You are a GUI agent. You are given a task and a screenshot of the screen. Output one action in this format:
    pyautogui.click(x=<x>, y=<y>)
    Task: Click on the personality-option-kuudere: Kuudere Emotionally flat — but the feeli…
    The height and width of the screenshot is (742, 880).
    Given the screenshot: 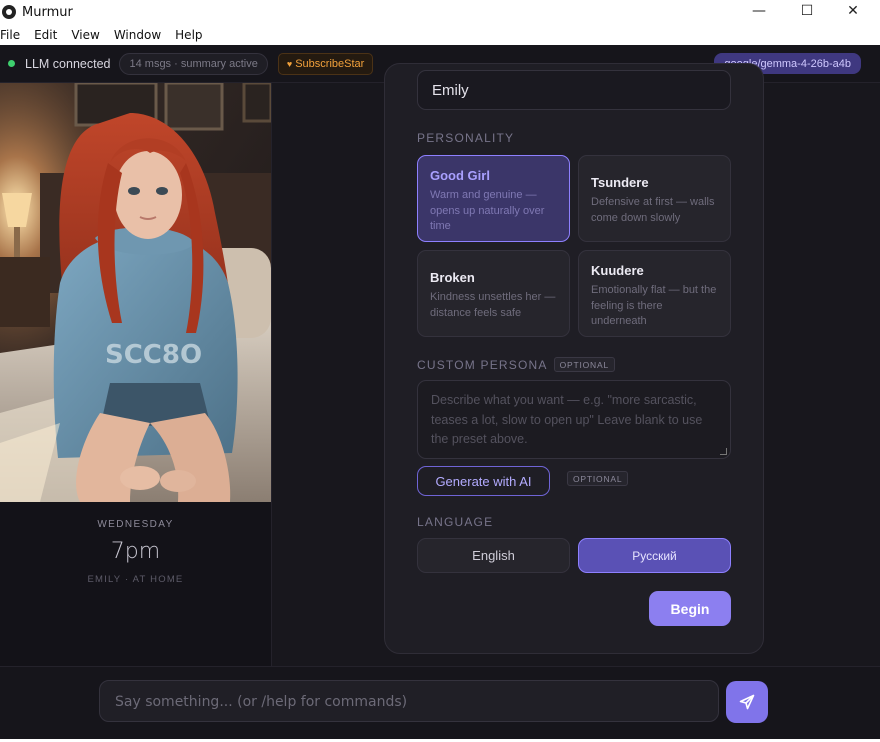 What is the action you would take?
    pyautogui.click(x=654, y=293)
    